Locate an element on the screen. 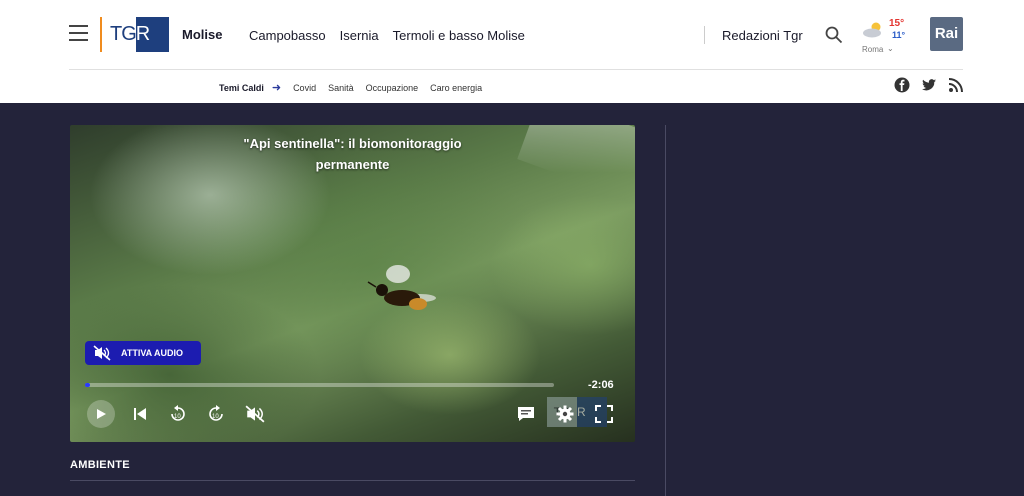 Image resolution: width=1024 pixels, height=496 pixels. region-title: Molise is located at coordinates (202, 34).